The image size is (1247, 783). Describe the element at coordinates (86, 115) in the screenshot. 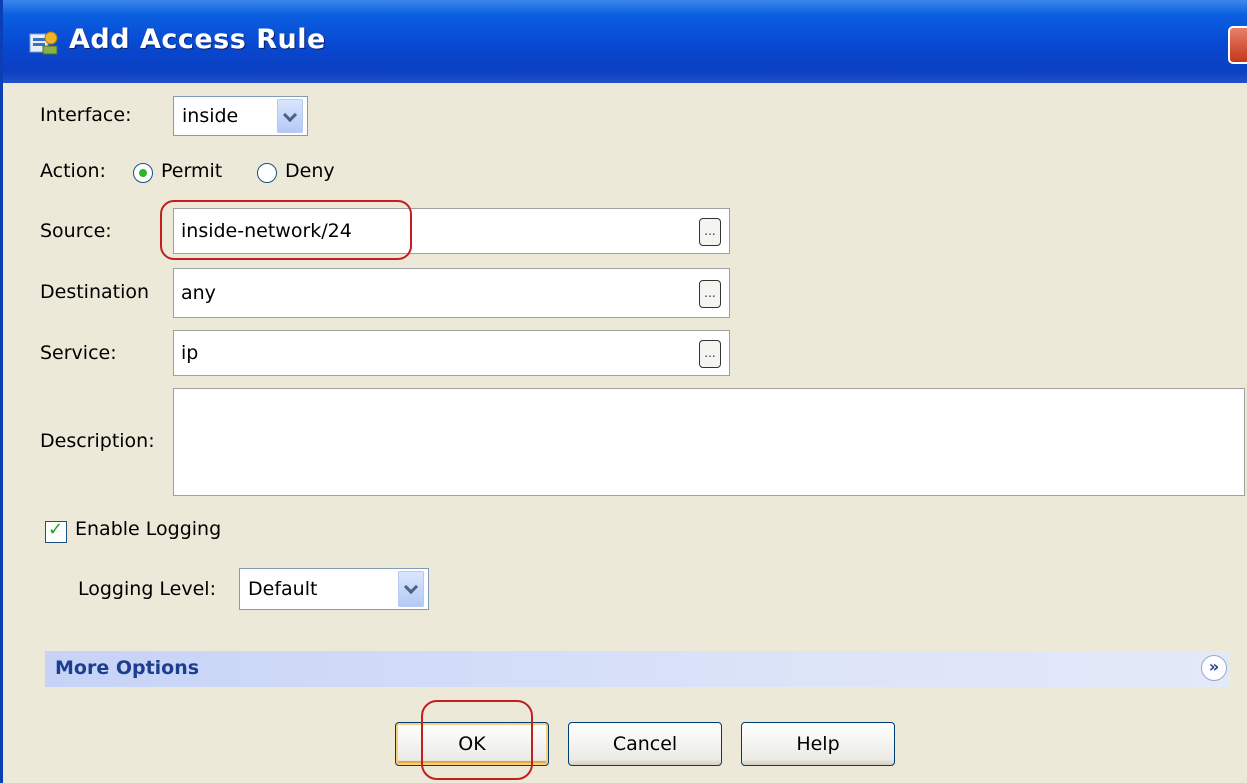

I see `interface-label: Interface:` at that location.